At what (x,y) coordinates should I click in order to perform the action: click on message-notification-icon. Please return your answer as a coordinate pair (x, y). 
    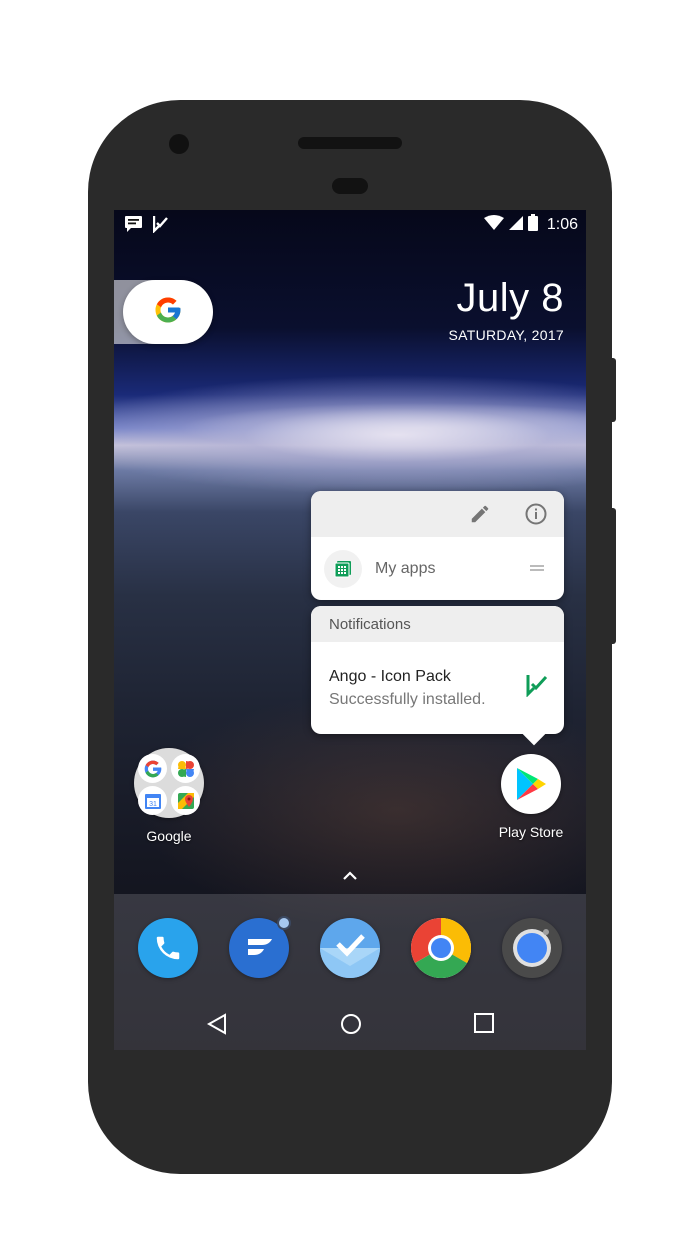
    Looking at the image, I should click on (133, 226).